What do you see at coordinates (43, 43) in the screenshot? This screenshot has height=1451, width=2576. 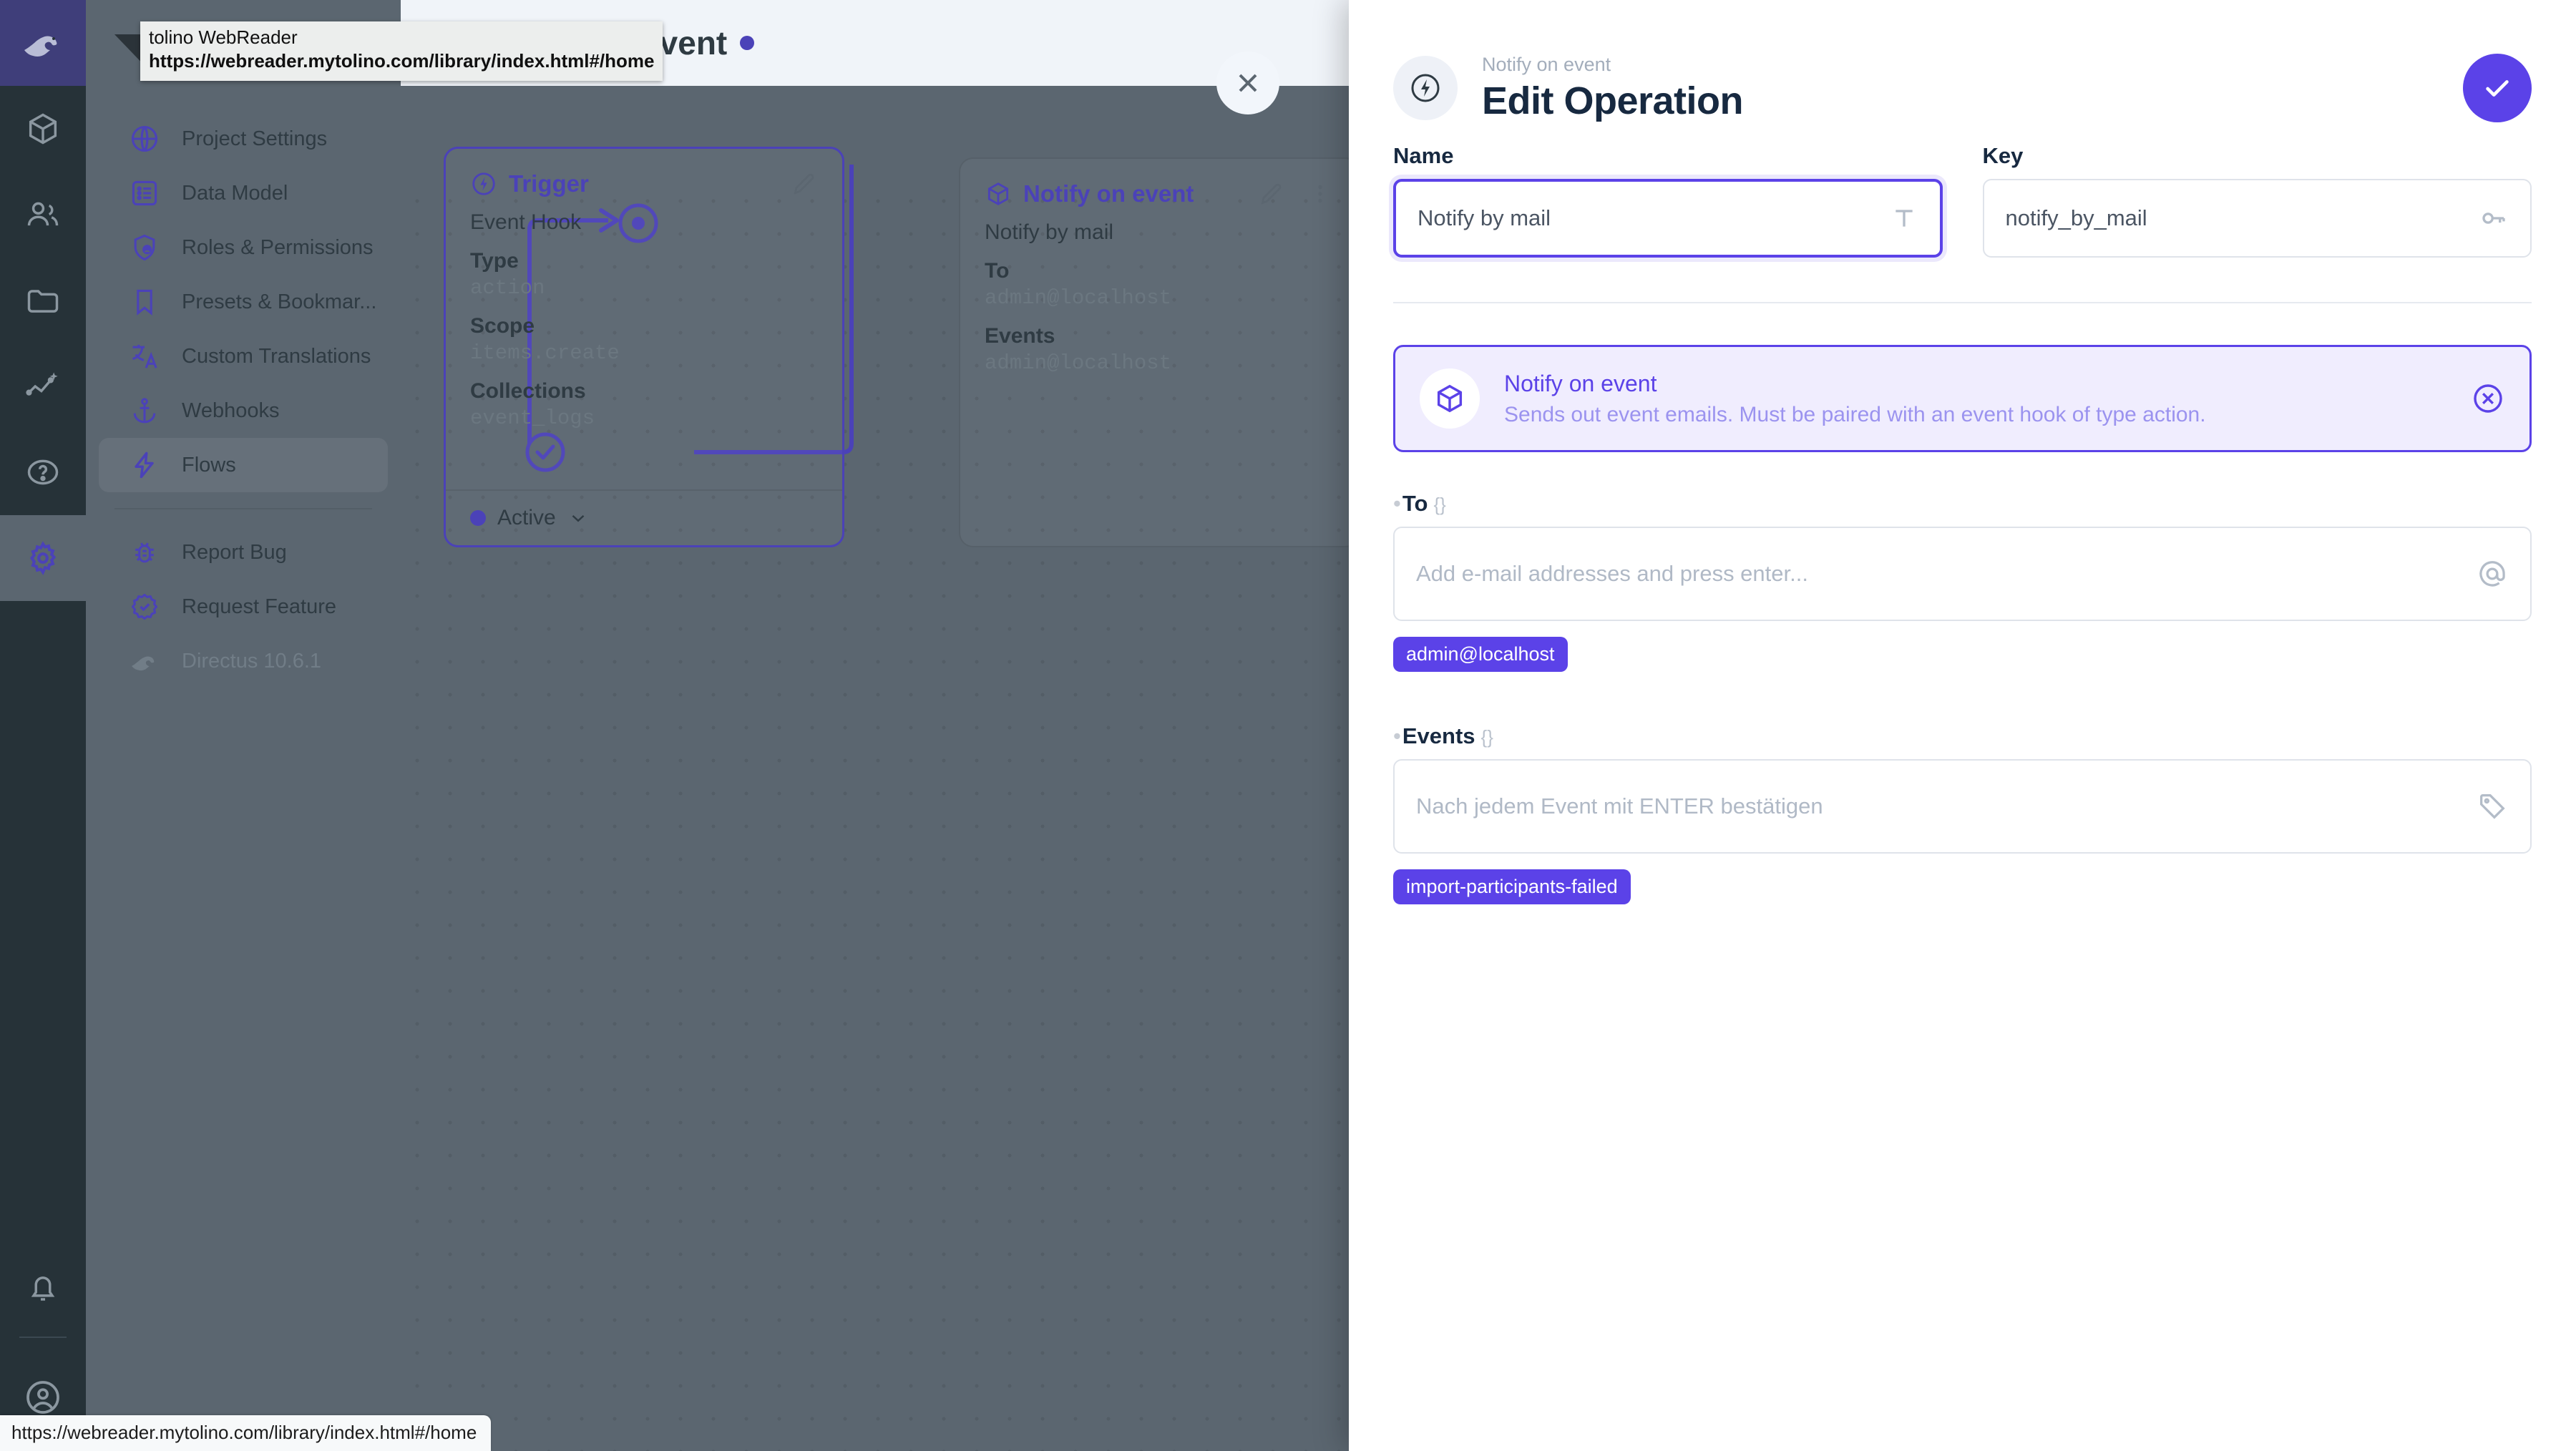 I see `directus-rabbit-logo-icon` at bounding box center [43, 43].